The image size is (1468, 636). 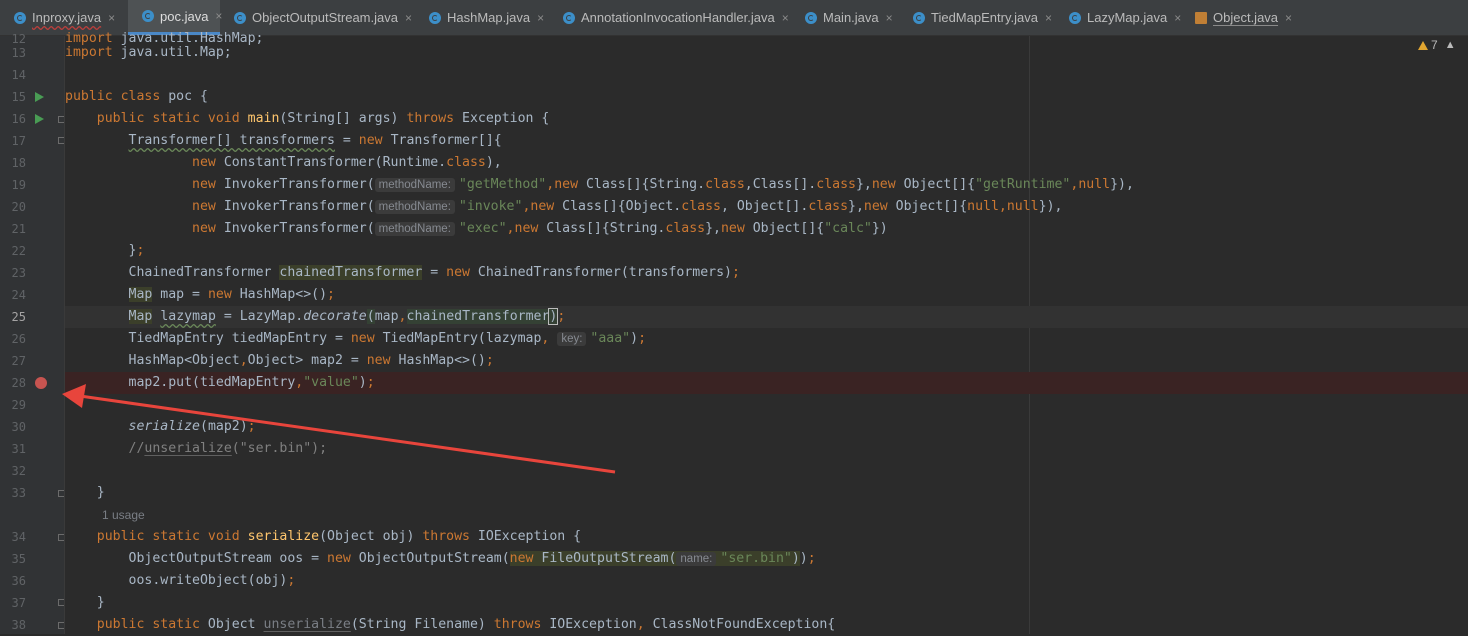 I want to click on annotation-arrow, so click(x=339, y=429).